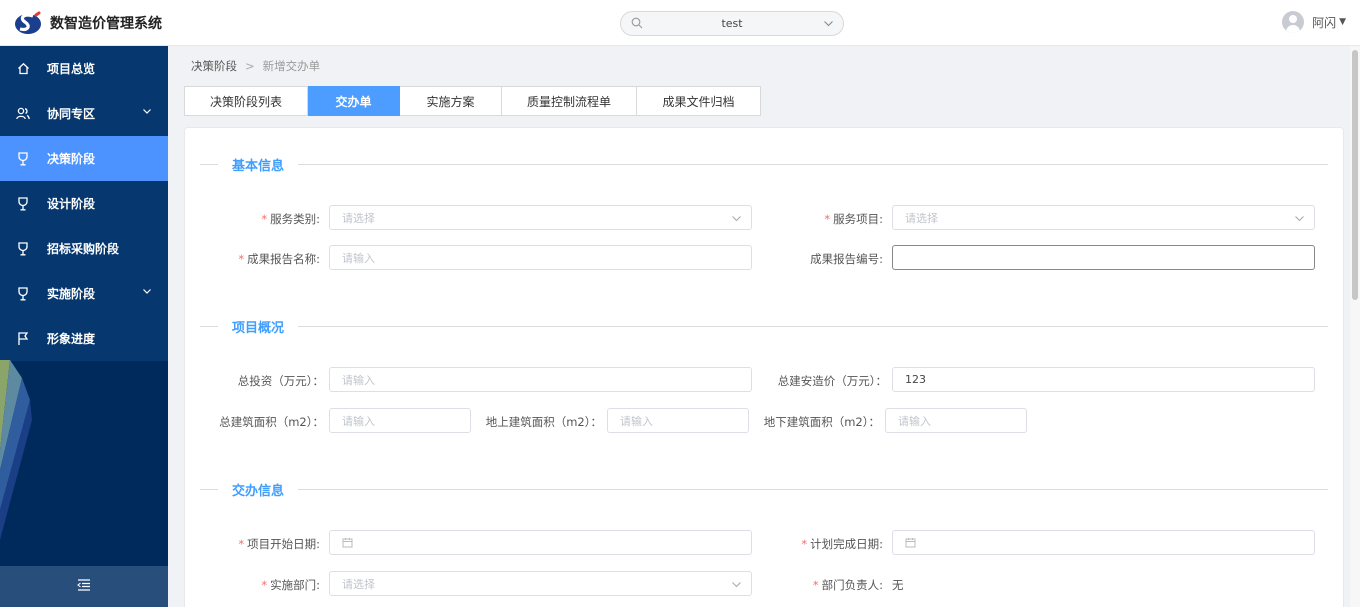 The image size is (1360, 607). I want to click on service-item-select: 请选择, so click(1103, 217).